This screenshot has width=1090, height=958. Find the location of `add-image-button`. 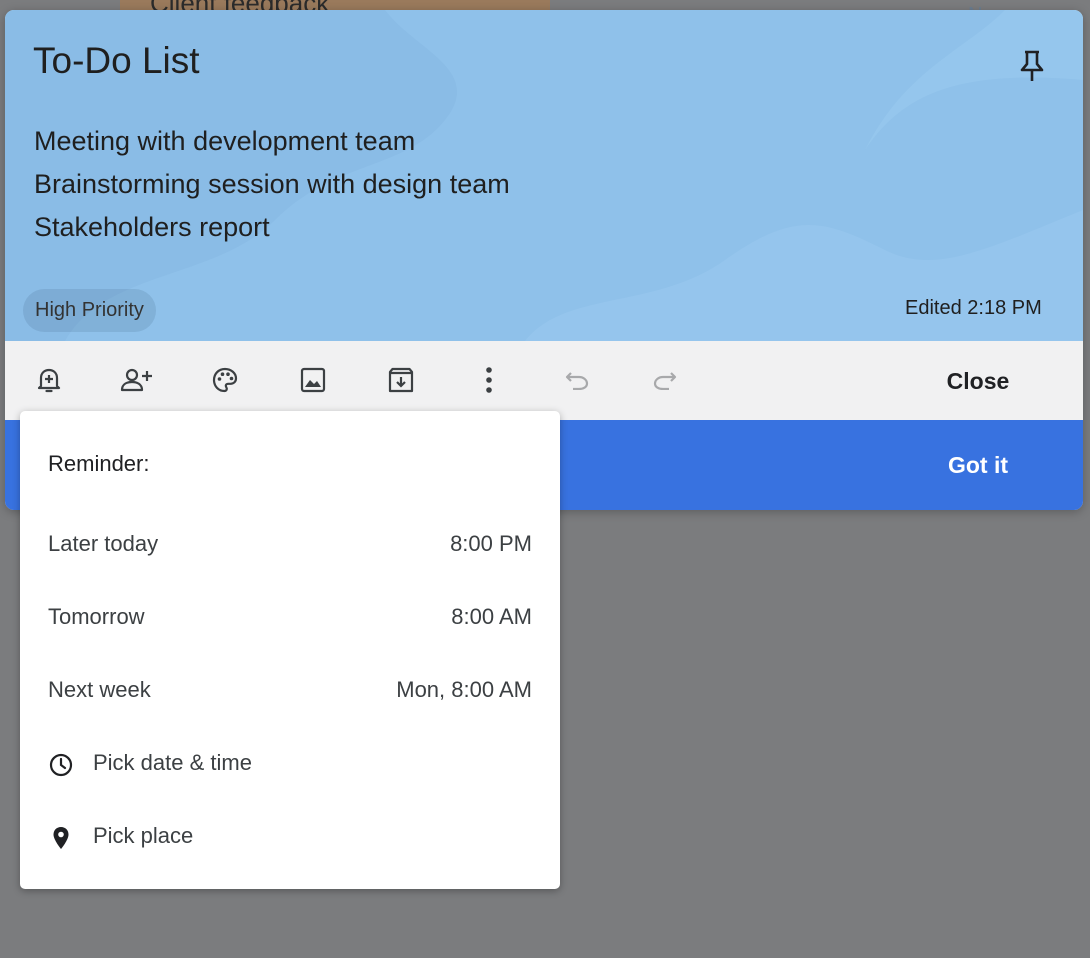

add-image-button is located at coordinates (313, 380).